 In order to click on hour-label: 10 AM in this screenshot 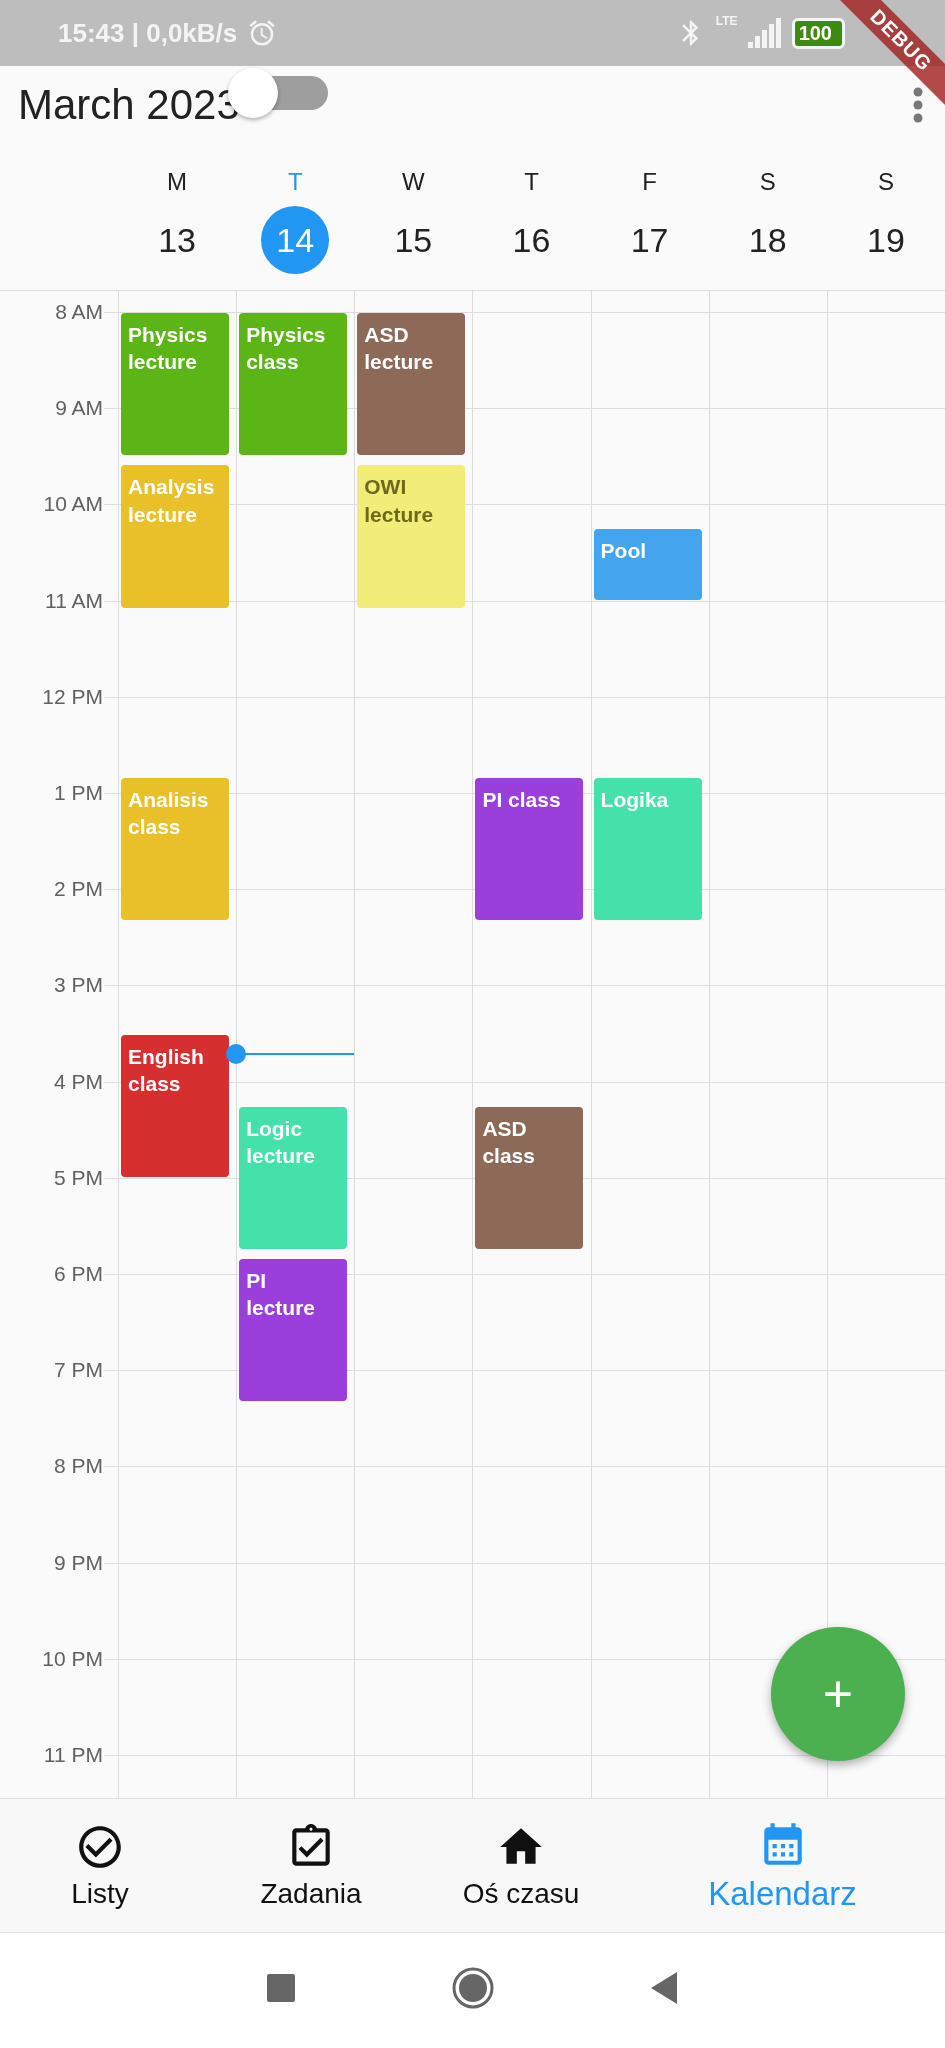, I will do `click(73, 504)`.